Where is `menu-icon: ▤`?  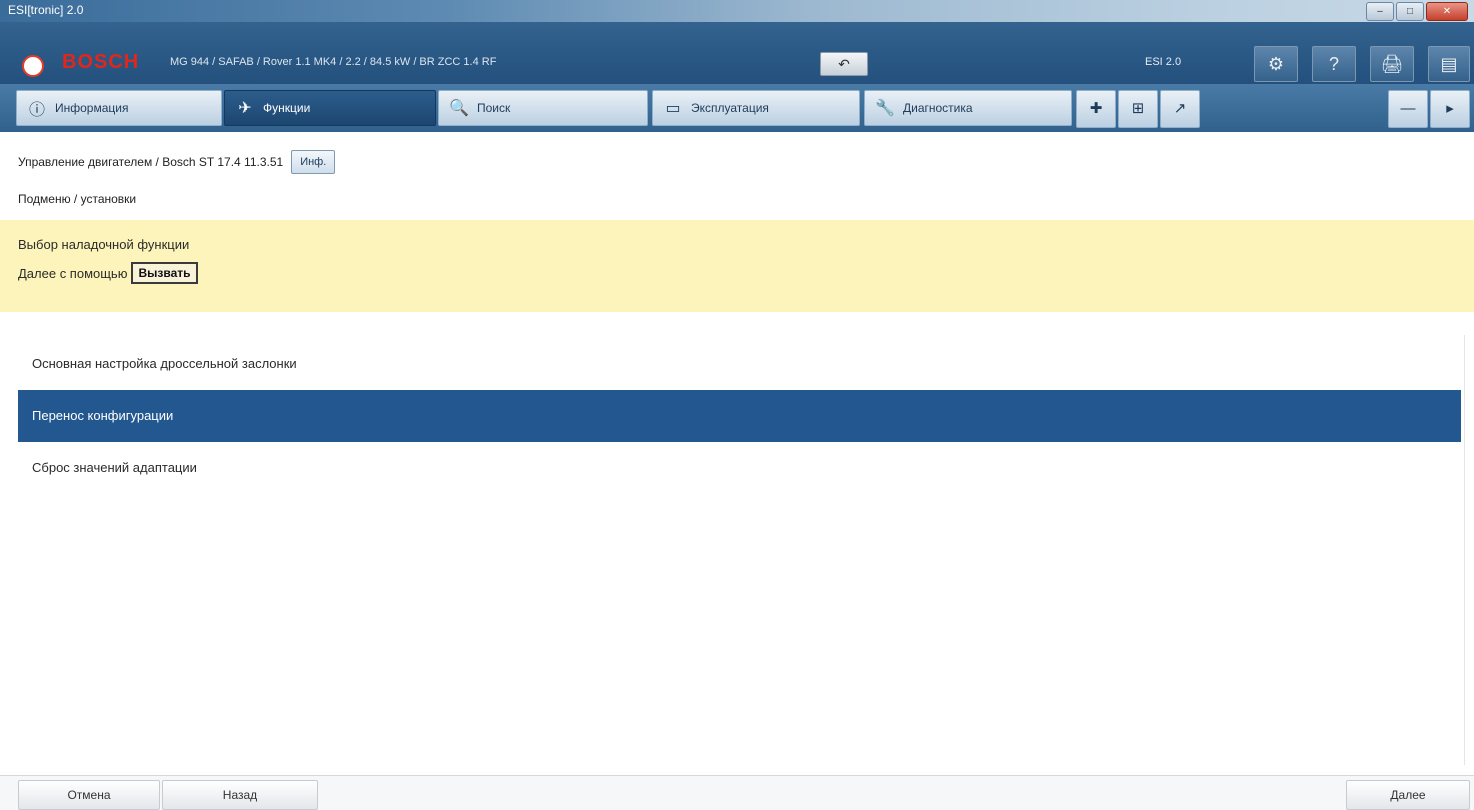
menu-icon: ▤ is located at coordinates (1449, 64).